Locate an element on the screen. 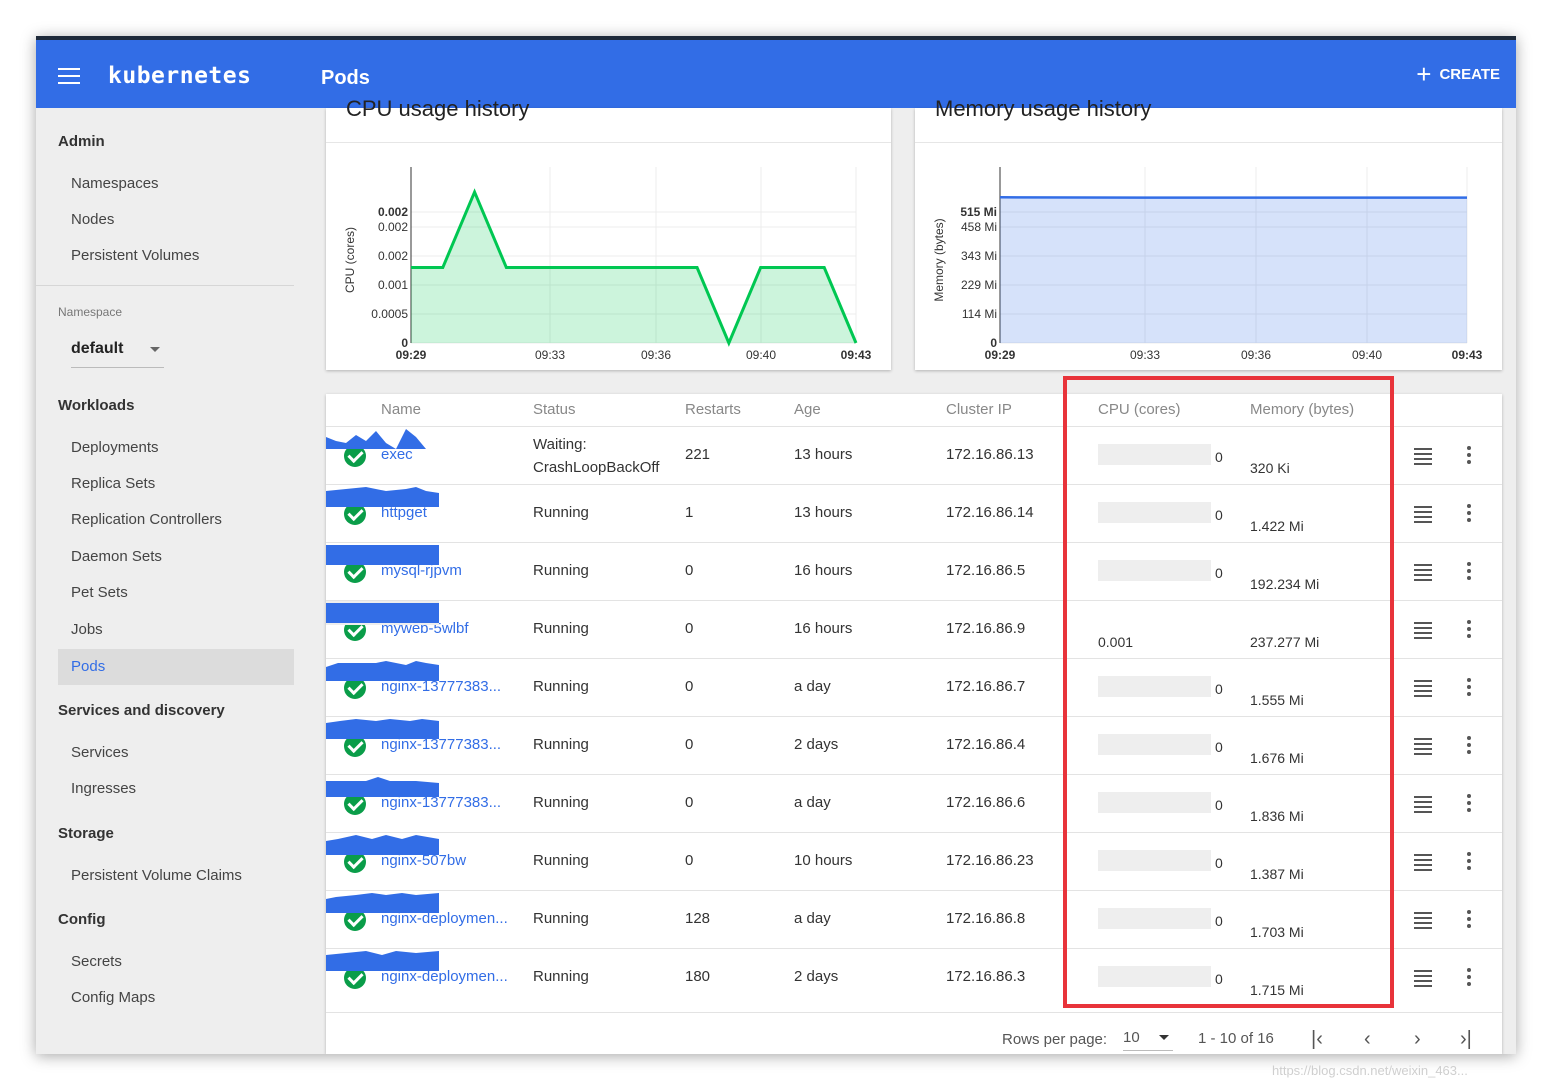  y-tick-label: 229 Mi is located at coordinates (979, 285).